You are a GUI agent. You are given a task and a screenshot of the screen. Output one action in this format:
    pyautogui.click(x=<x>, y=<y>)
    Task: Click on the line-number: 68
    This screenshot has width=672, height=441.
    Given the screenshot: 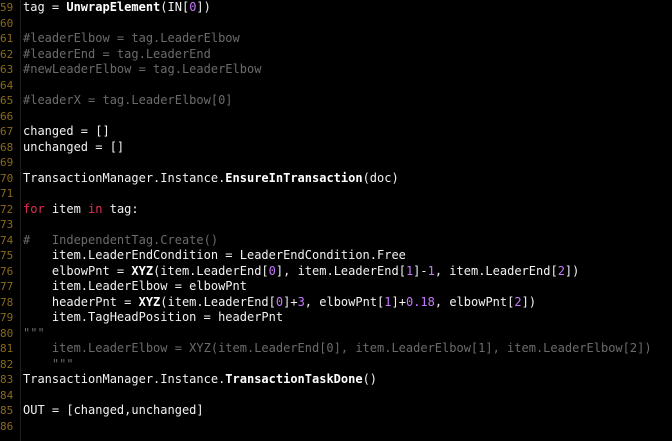 What is the action you would take?
    pyautogui.click(x=7, y=147)
    